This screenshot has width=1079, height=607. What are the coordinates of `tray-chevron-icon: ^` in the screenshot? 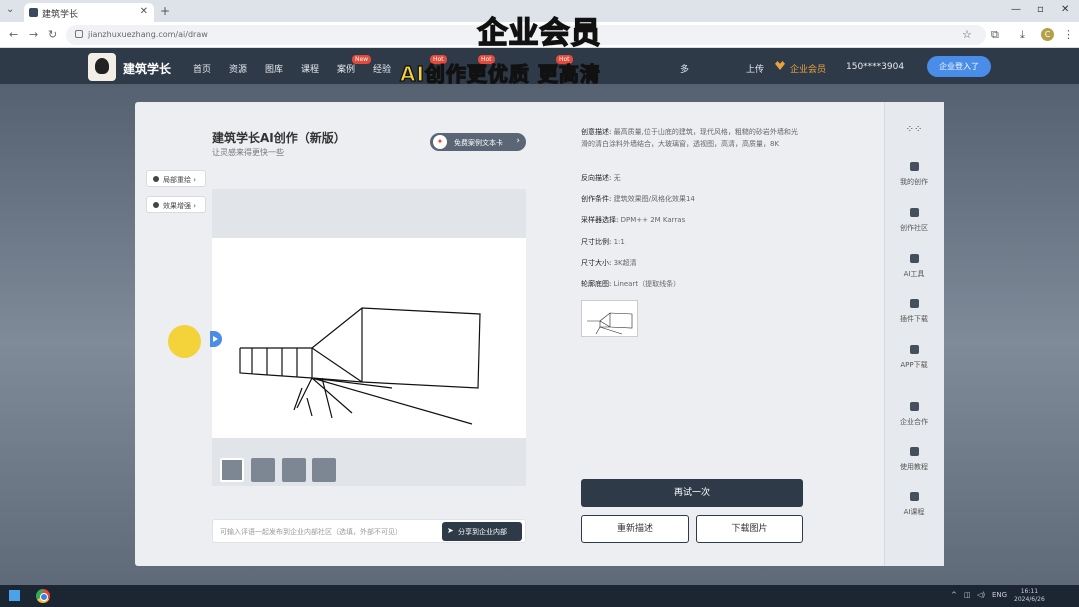 It's located at (954, 595).